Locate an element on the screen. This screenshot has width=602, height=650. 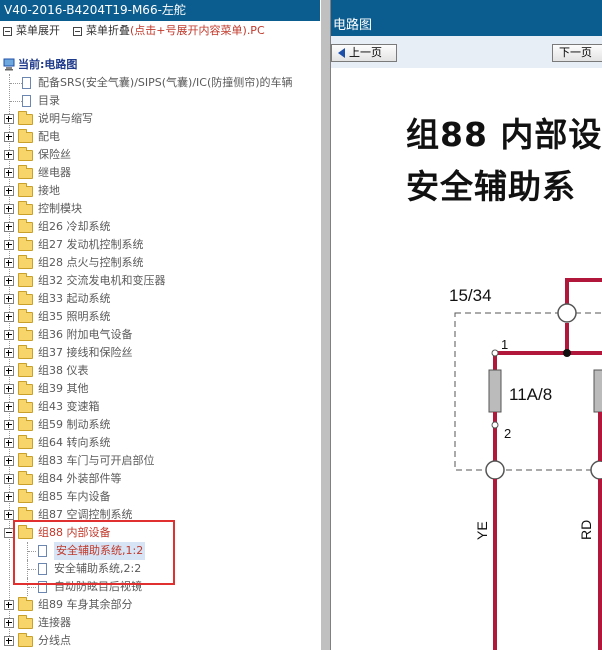
tree-item: 保险丝 is located at coordinates (160, 155).